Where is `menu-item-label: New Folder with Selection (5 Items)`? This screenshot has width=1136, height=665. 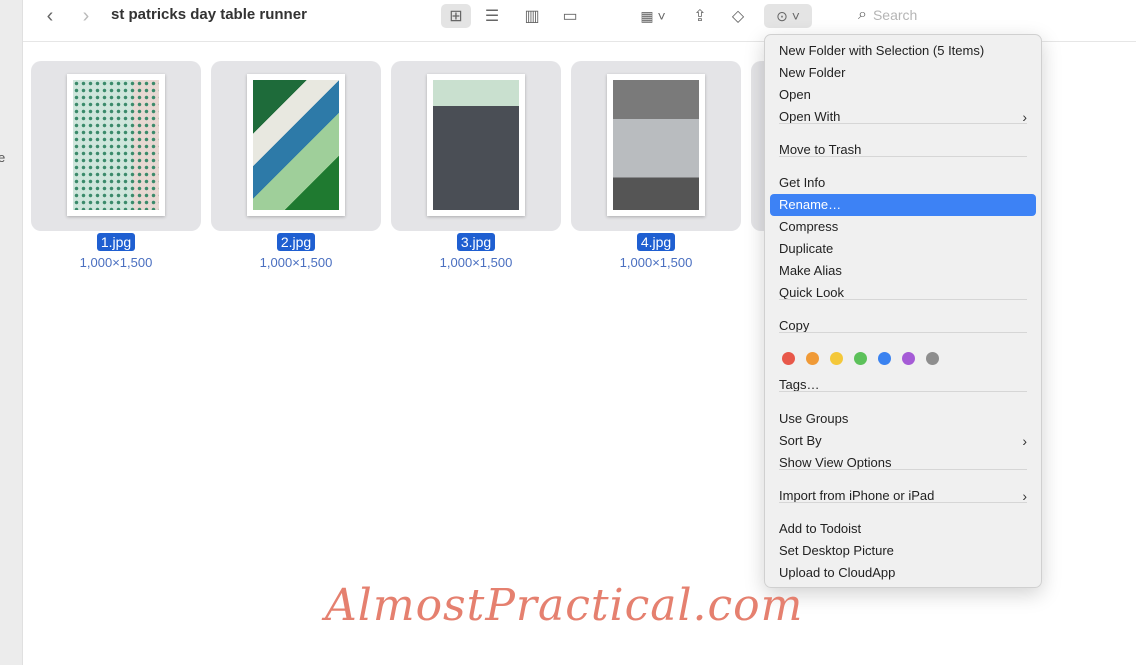 menu-item-label: New Folder with Selection (5 Items) is located at coordinates (882, 50).